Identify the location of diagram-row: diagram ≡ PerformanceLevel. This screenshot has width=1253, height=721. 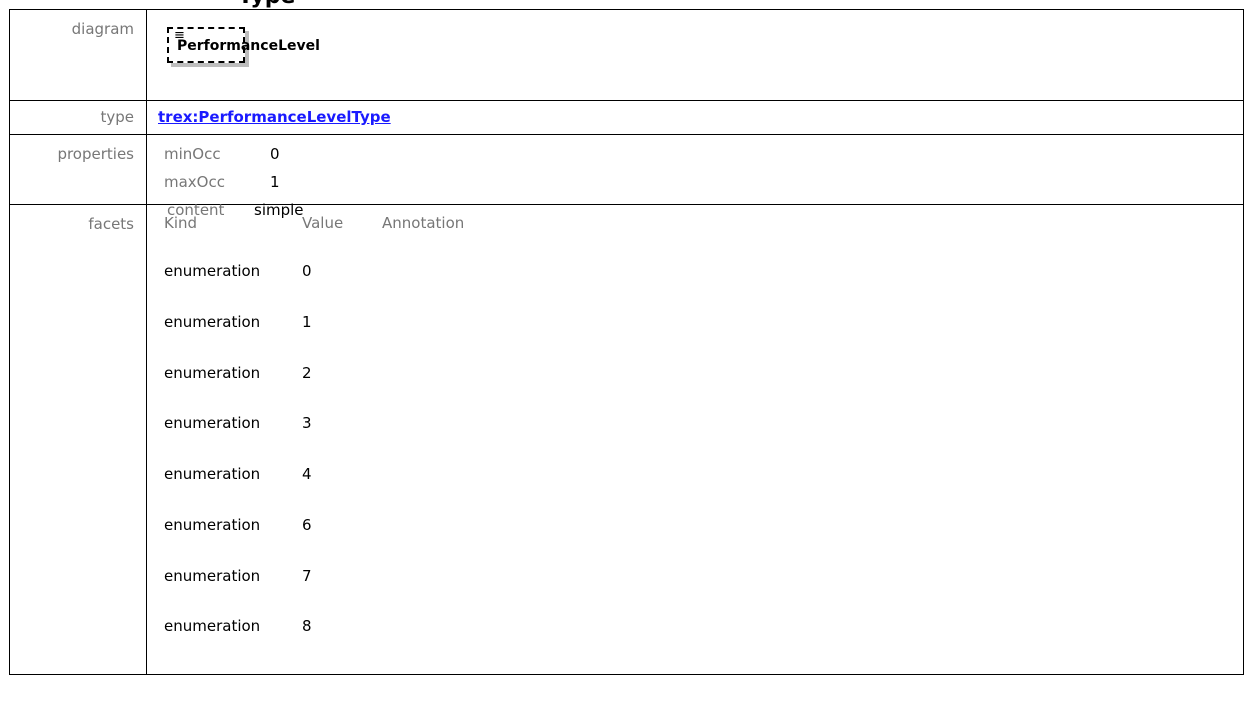
(626, 55).